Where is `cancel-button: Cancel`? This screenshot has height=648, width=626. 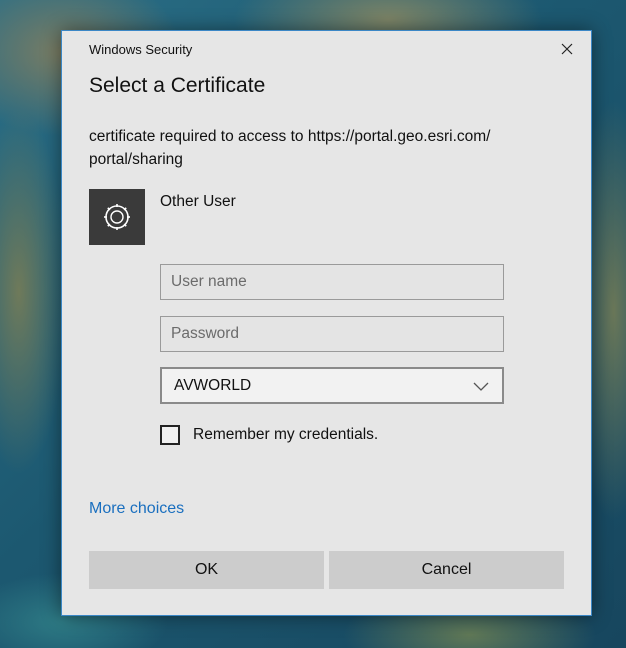 cancel-button: Cancel is located at coordinates (446, 570).